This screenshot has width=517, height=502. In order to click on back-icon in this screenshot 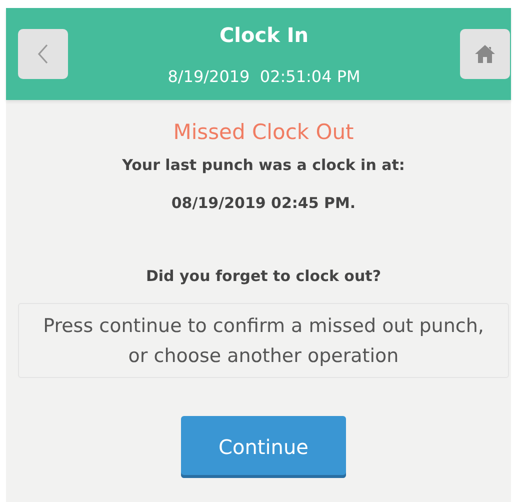, I will do `click(43, 54)`.